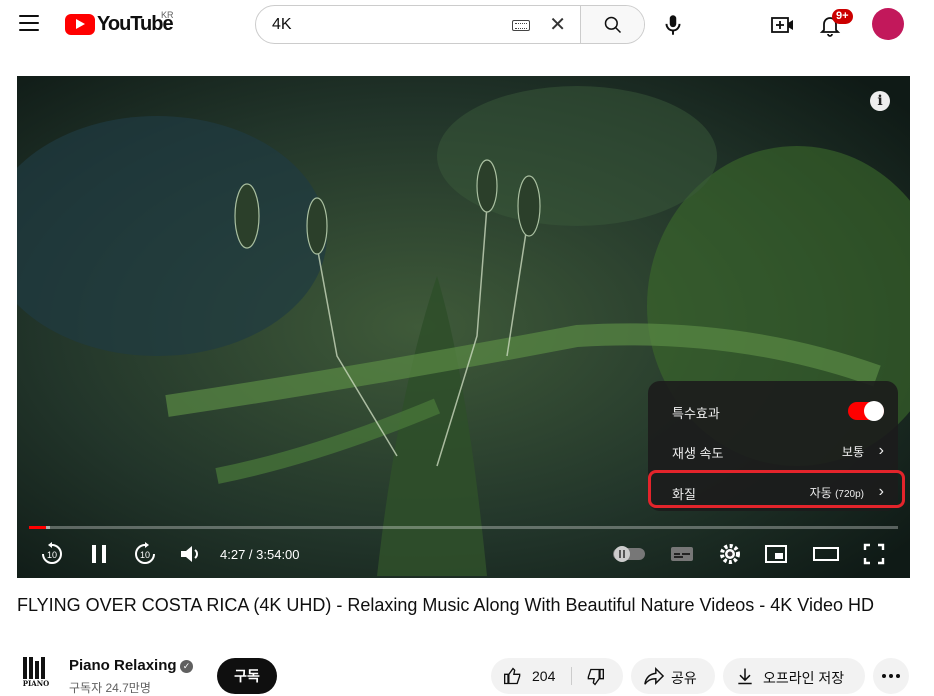  I want to click on thumbs-down-icon, so click(595, 677).